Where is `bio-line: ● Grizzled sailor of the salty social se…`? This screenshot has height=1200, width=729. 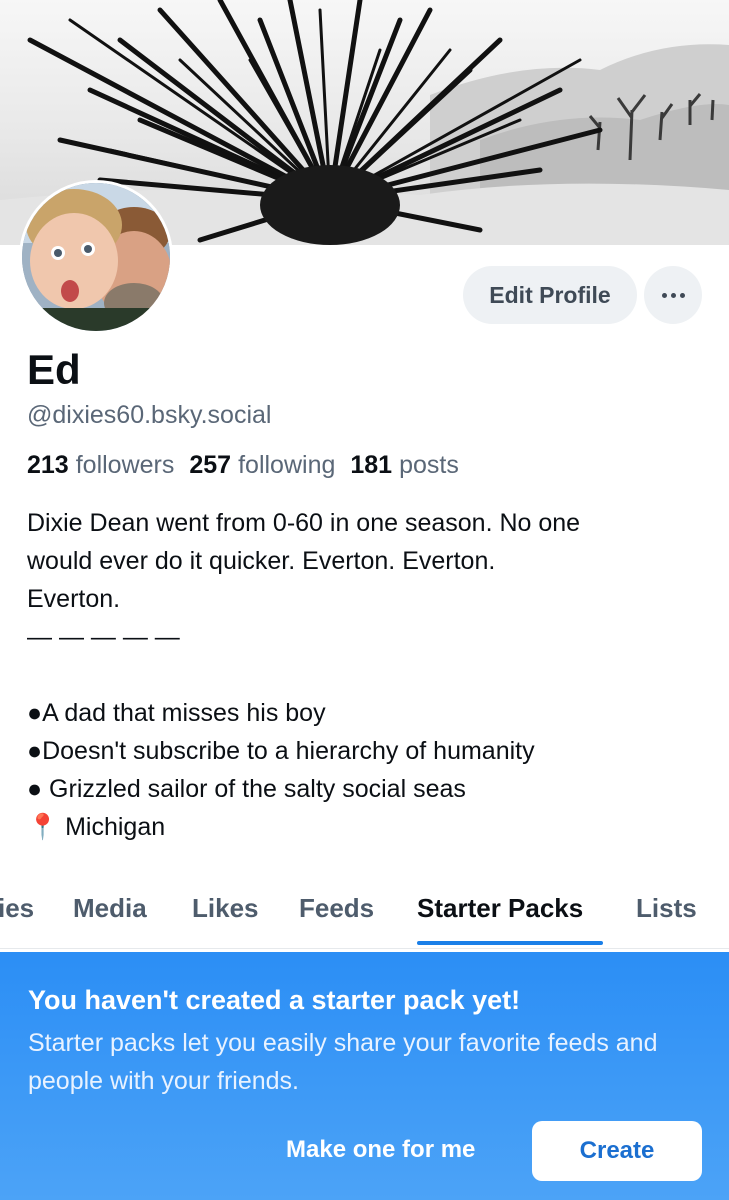 bio-line: ● Grizzled sailor of the salty social se… is located at coordinates (246, 789).